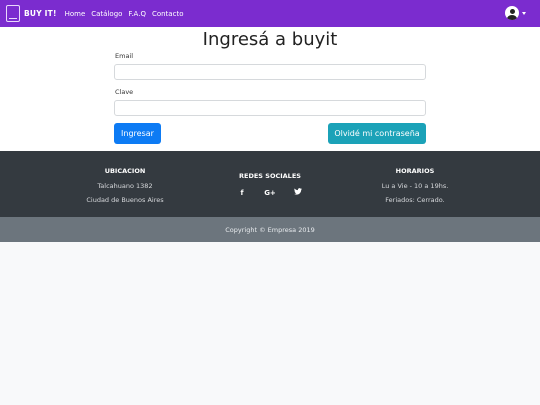  I want to click on brand-link: BUY IT!, so click(31, 13).